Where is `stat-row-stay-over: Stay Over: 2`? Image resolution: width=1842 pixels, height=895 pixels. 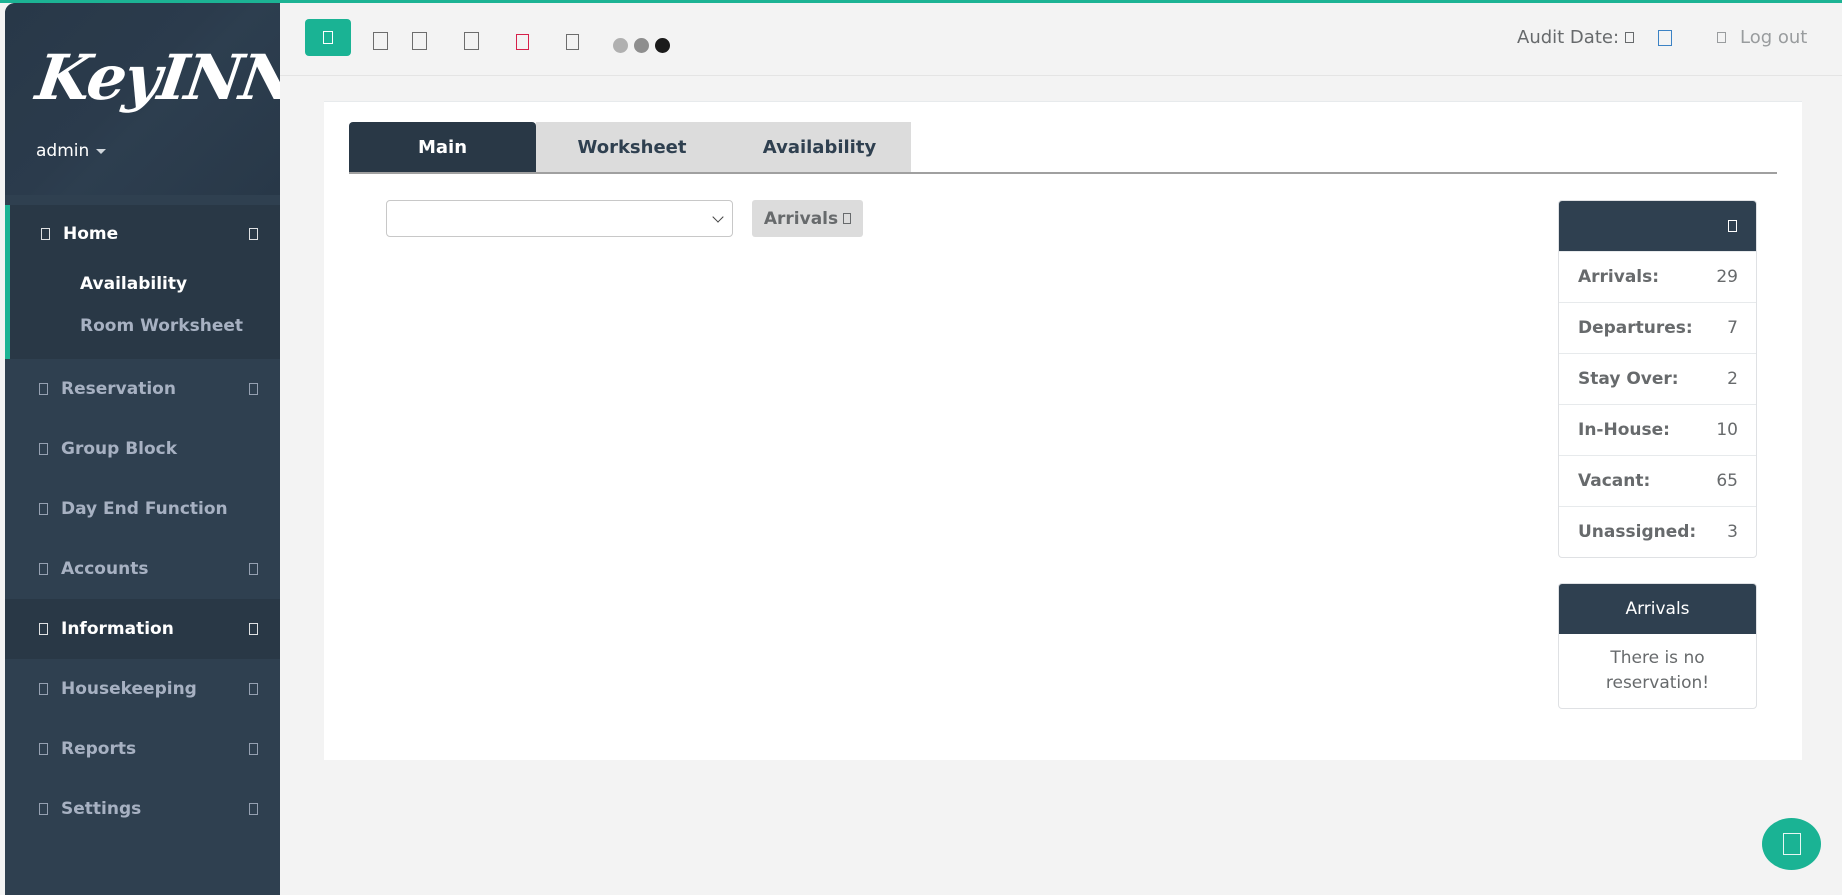
stat-row-stay-over: Stay Over: 2 is located at coordinates (1657, 378).